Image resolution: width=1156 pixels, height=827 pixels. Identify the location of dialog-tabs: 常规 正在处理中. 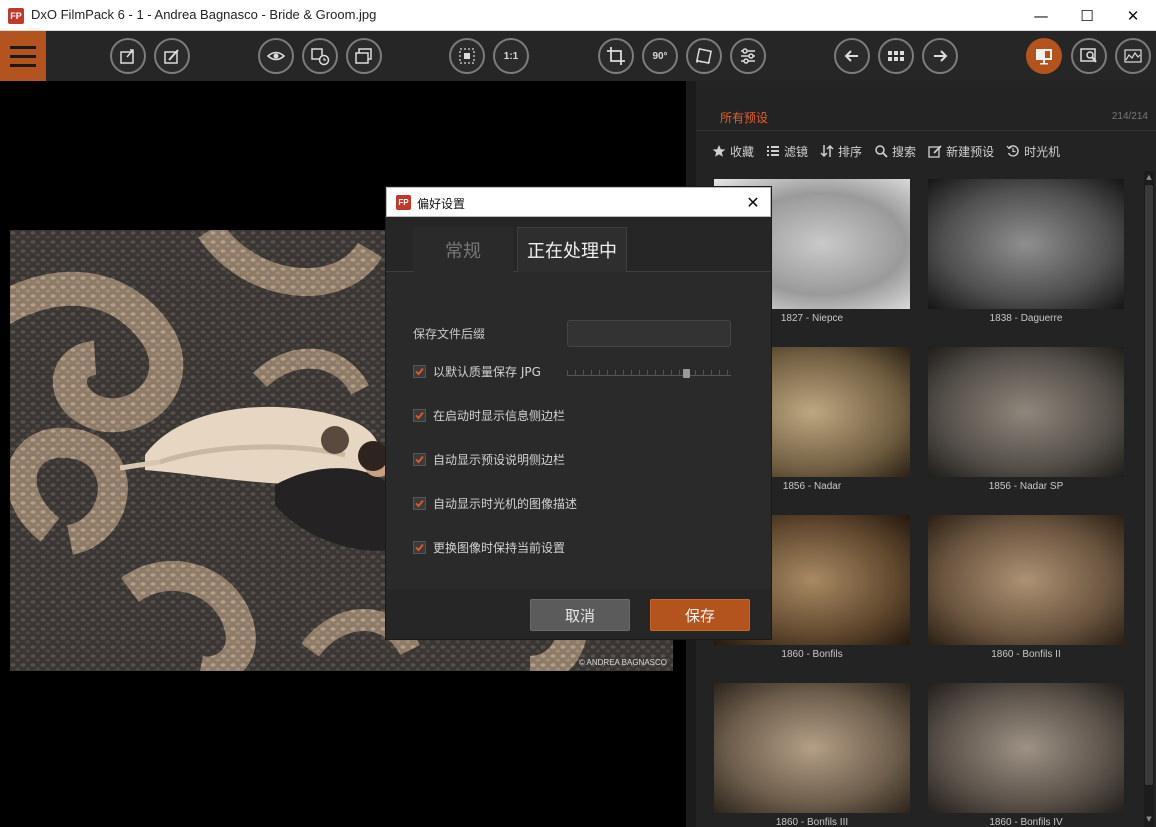
(578, 244).